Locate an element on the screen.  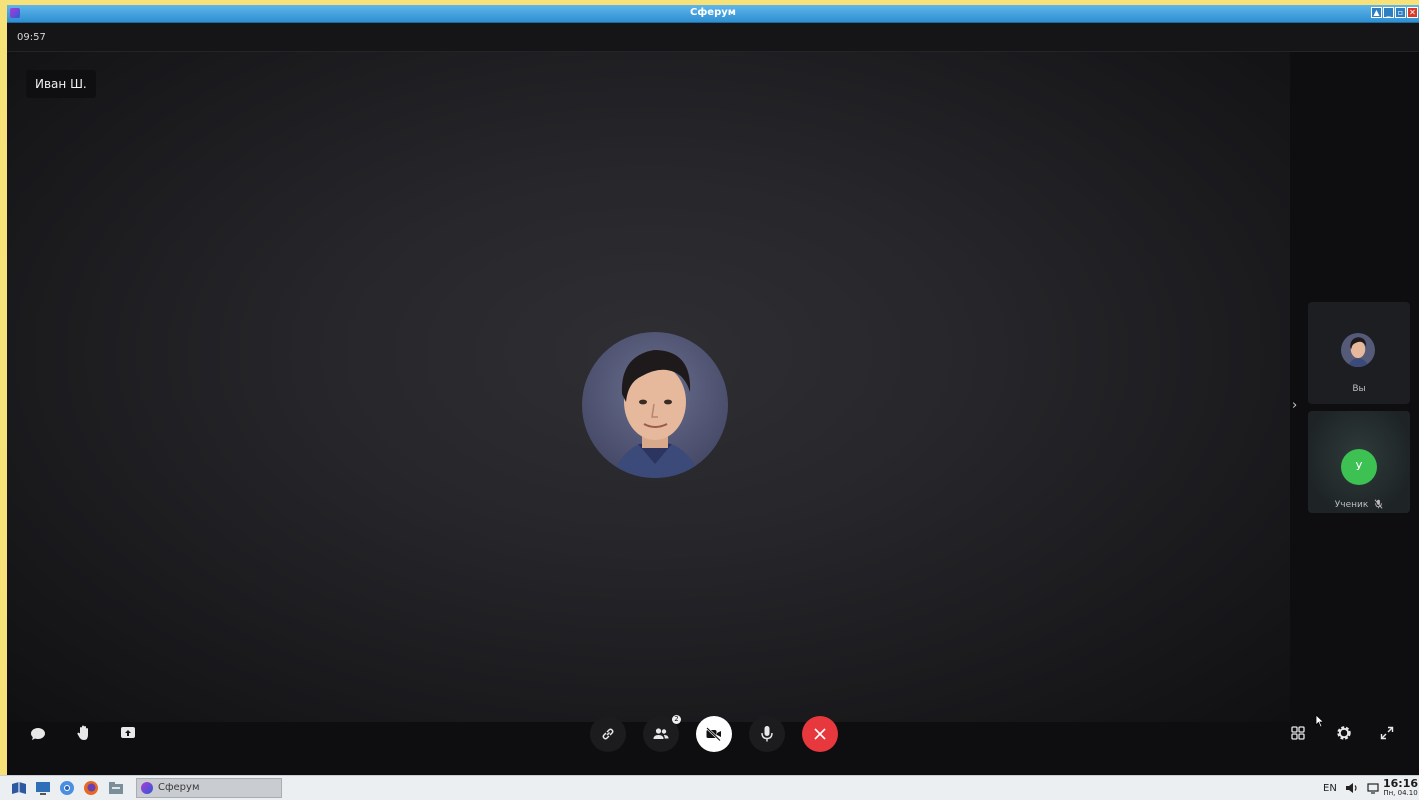
mic-muted-icon is located at coordinates (1378, 505).